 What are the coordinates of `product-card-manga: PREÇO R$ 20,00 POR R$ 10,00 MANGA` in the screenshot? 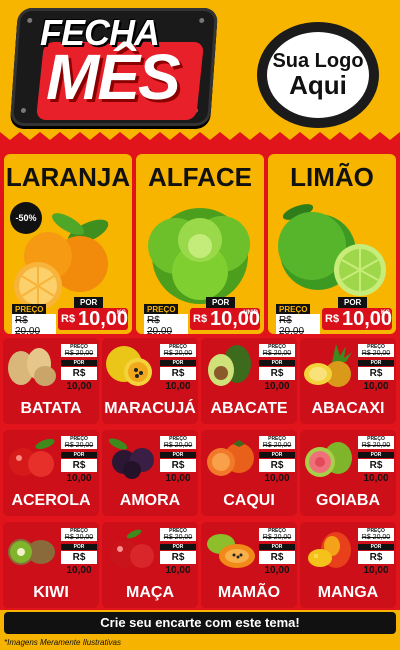 It's located at (348, 565).